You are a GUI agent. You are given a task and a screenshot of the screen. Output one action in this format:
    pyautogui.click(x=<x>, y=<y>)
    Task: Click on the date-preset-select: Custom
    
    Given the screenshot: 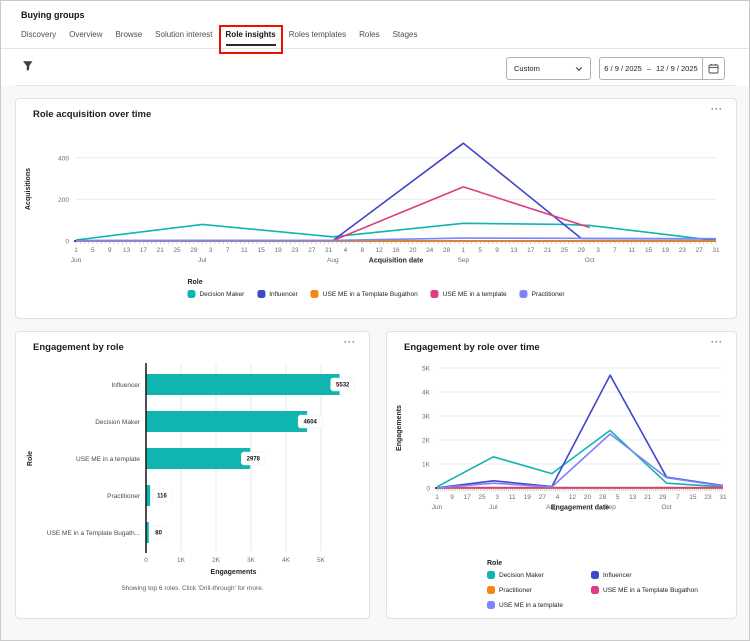 What is the action you would take?
    pyautogui.click(x=548, y=68)
    